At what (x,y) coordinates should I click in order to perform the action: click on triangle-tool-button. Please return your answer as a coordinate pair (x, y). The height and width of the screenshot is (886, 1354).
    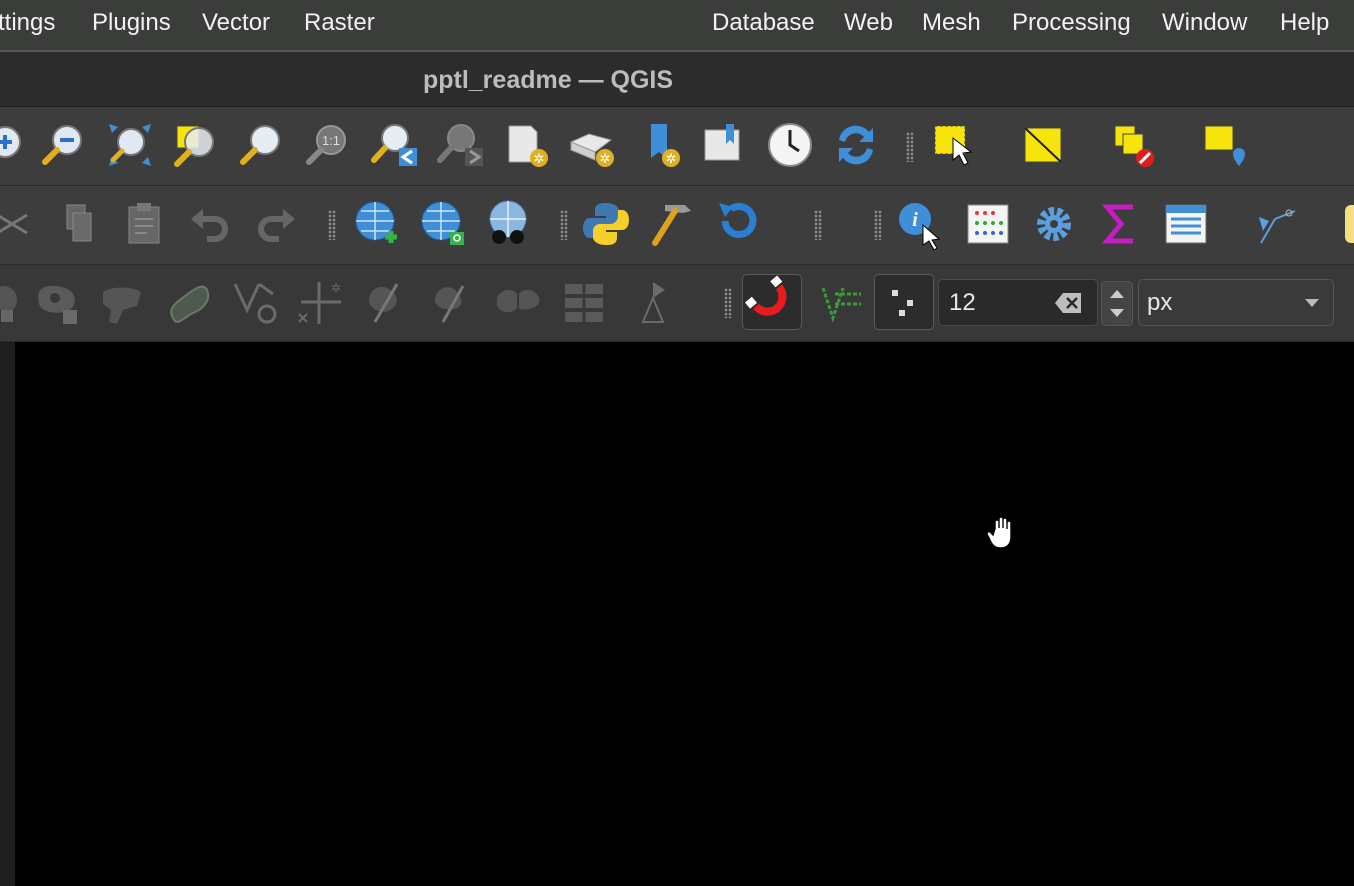
    Looking at the image, I should click on (652, 303).